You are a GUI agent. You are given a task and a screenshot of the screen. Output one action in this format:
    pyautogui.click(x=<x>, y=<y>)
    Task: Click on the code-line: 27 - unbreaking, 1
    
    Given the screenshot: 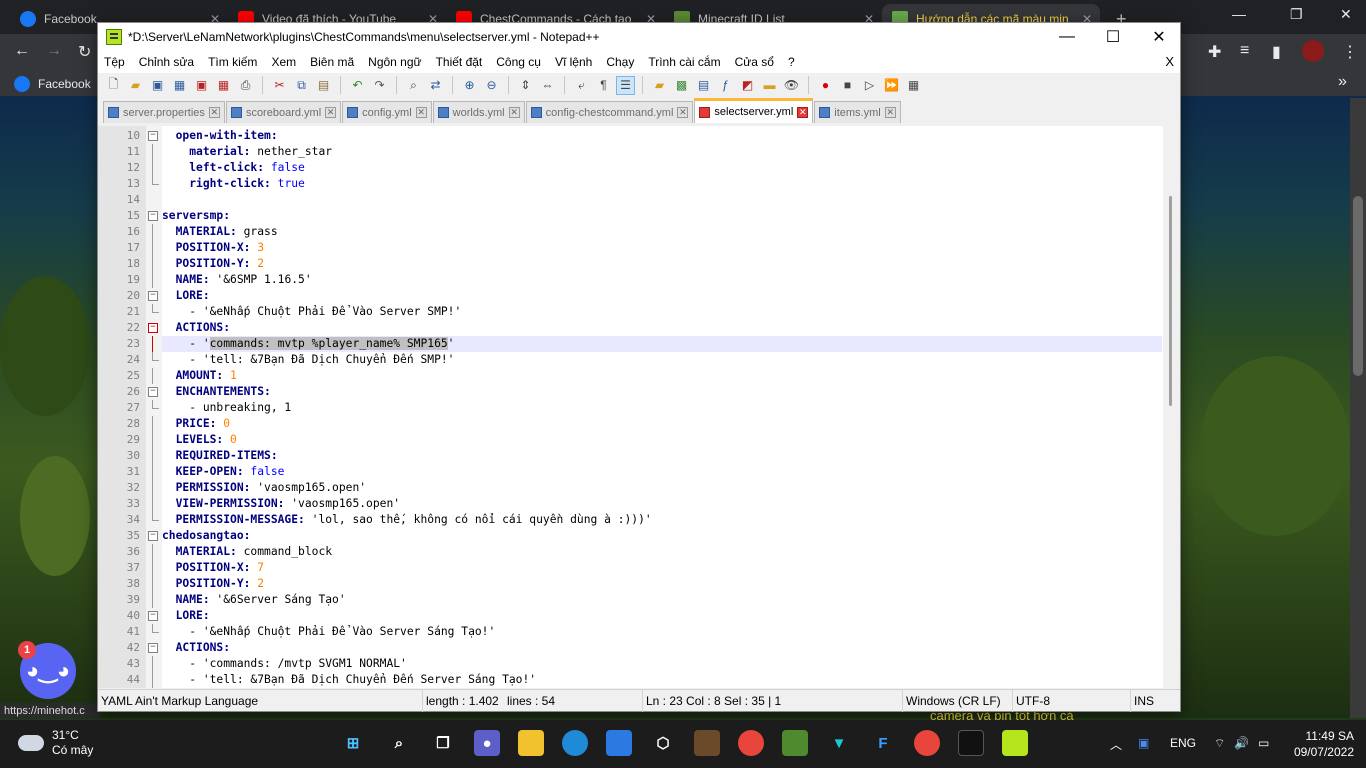 What is the action you would take?
    pyautogui.click(x=644, y=408)
    